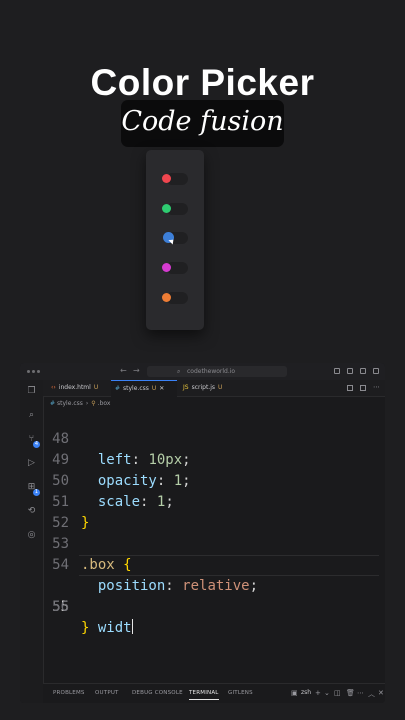 The height and width of the screenshot is (720, 405). What do you see at coordinates (166, 297) in the screenshot?
I see `orange-dot` at bounding box center [166, 297].